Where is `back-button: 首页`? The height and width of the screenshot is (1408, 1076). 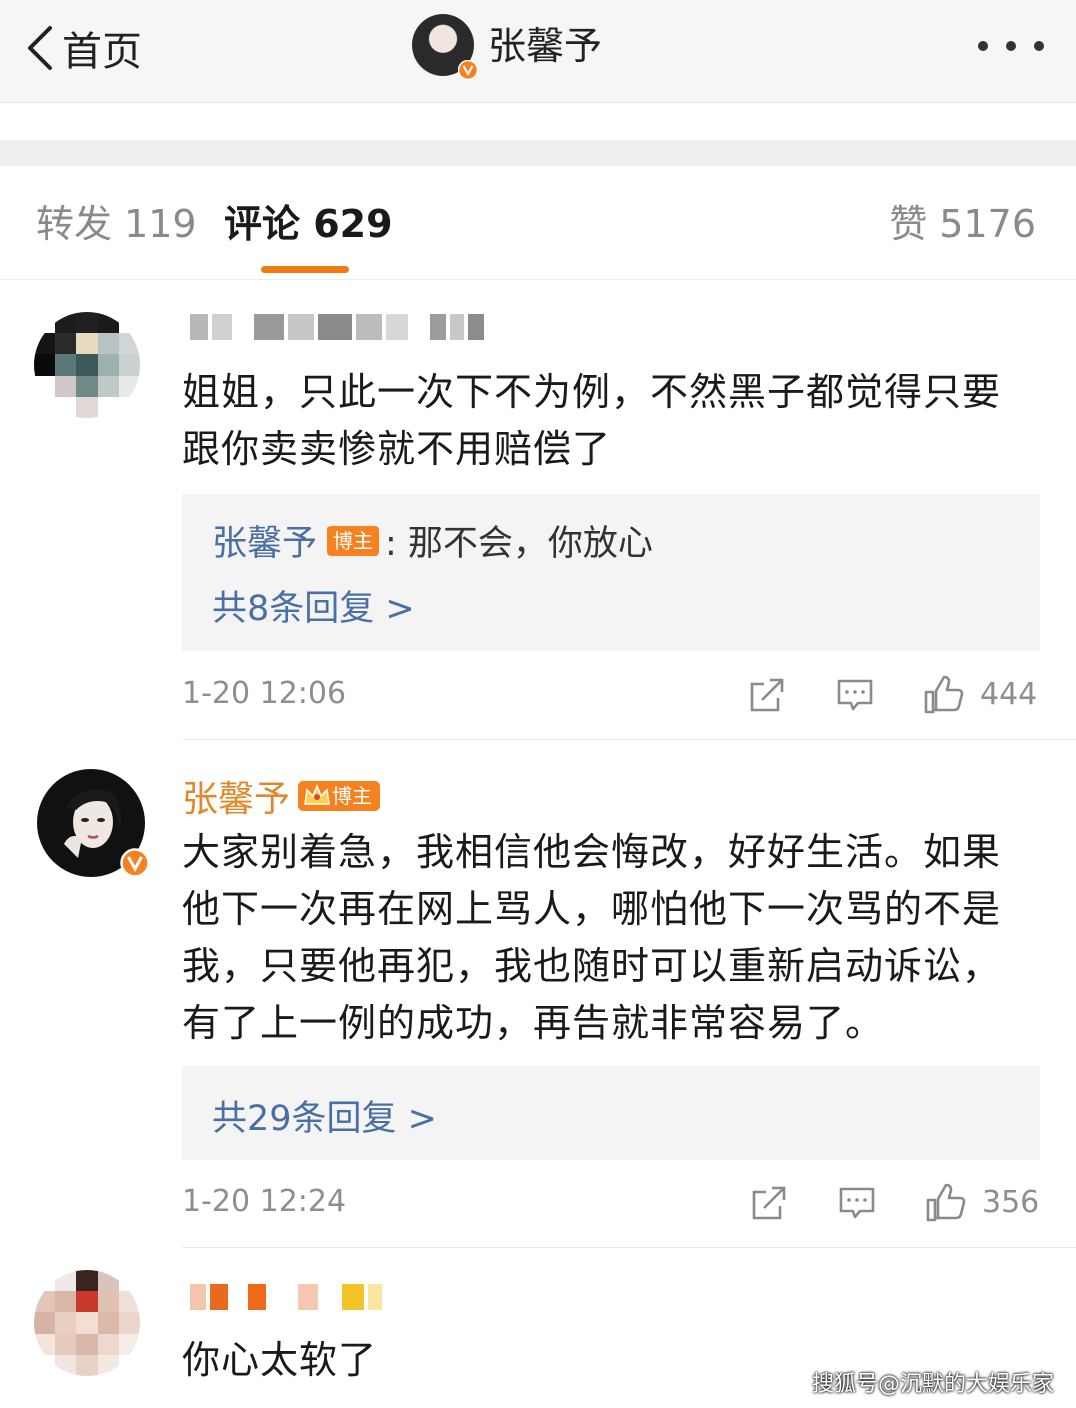
back-button: 首页 is located at coordinates (83, 48).